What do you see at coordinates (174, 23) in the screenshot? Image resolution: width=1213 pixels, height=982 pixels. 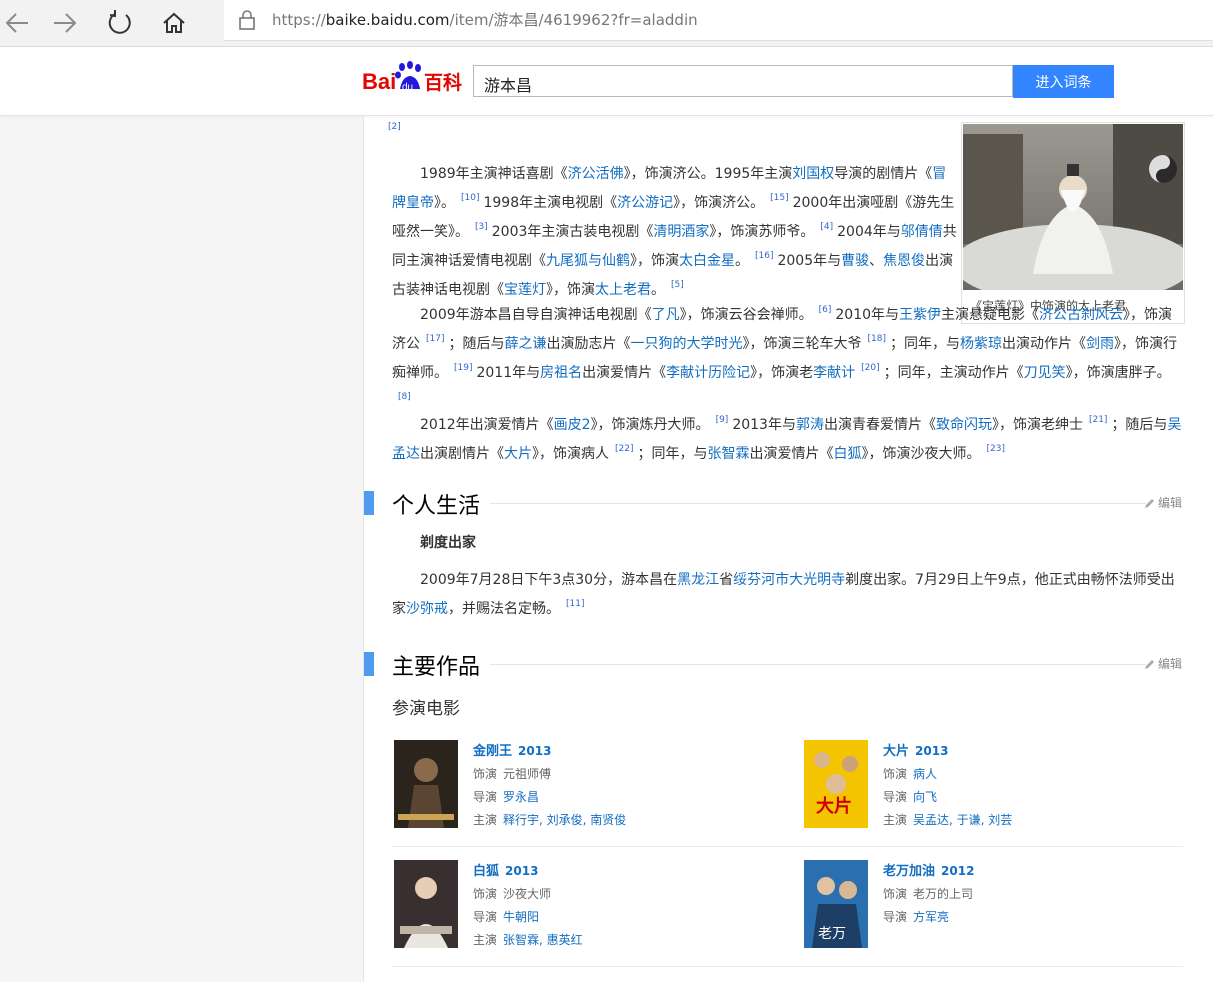 I see `home-icon` at bounding box center [174, 23].